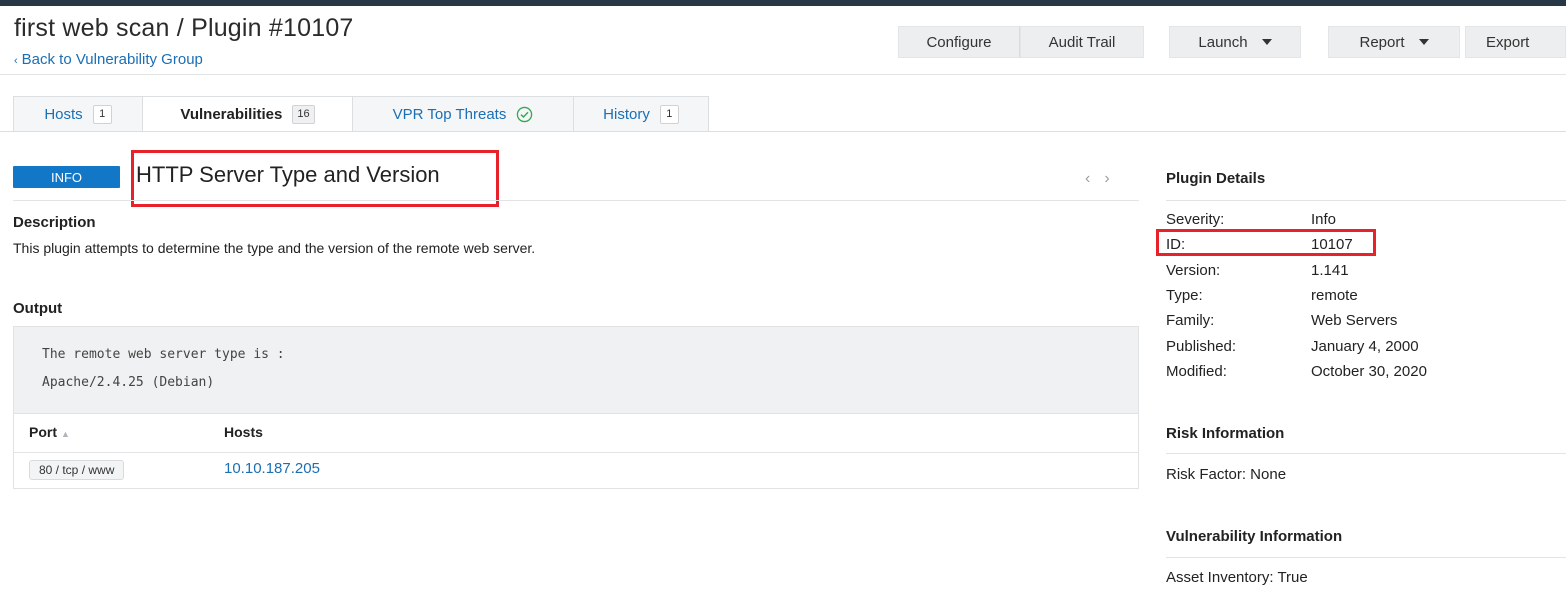 The height and width of the screenshot is (604, 1566). Describe the element at coordinates (288, 174) in the screenshot. I see `vulnerability-title: HTTP Server Type and Version` at that location.